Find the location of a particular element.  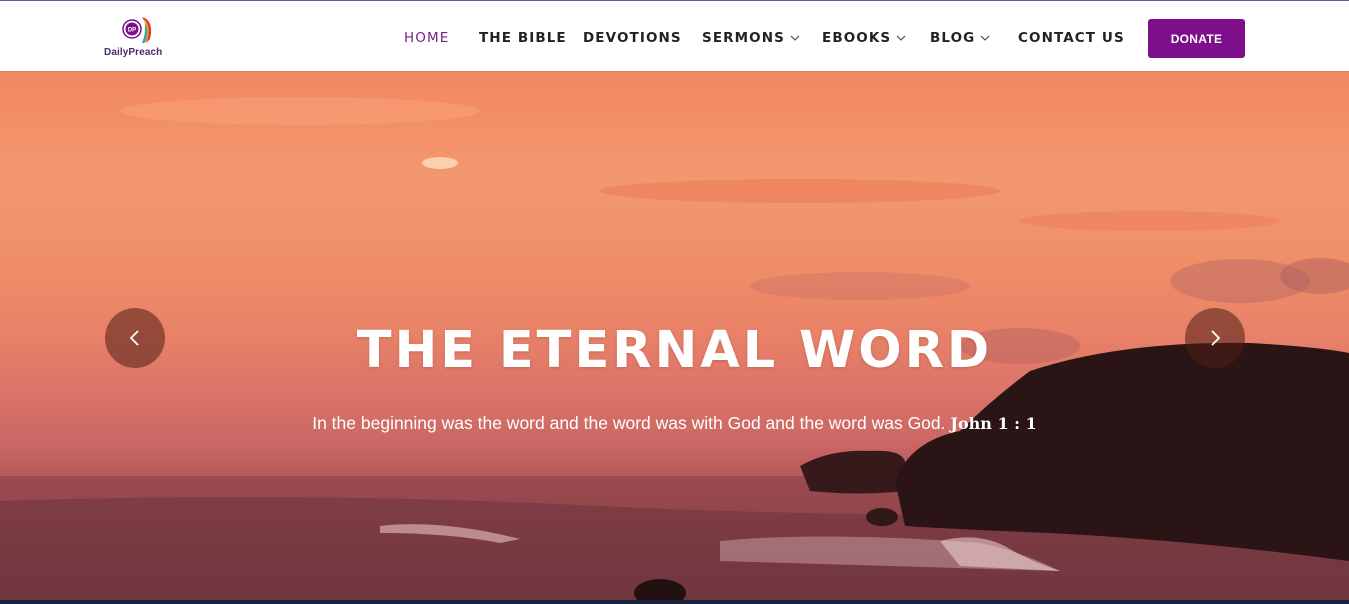

hero-verse-reference: John 1 : 1 is located at coordinates (993, 423).